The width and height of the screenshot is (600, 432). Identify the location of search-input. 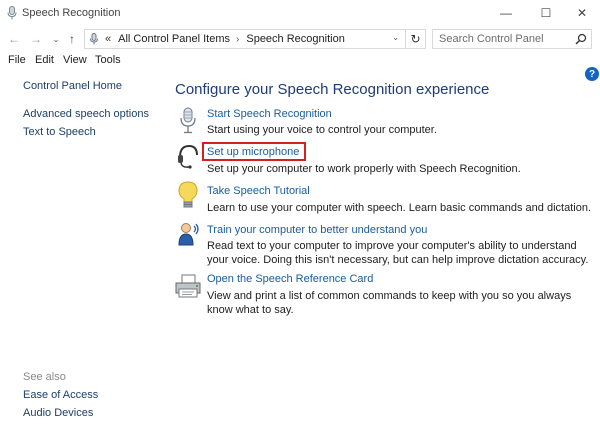
(503, 39).